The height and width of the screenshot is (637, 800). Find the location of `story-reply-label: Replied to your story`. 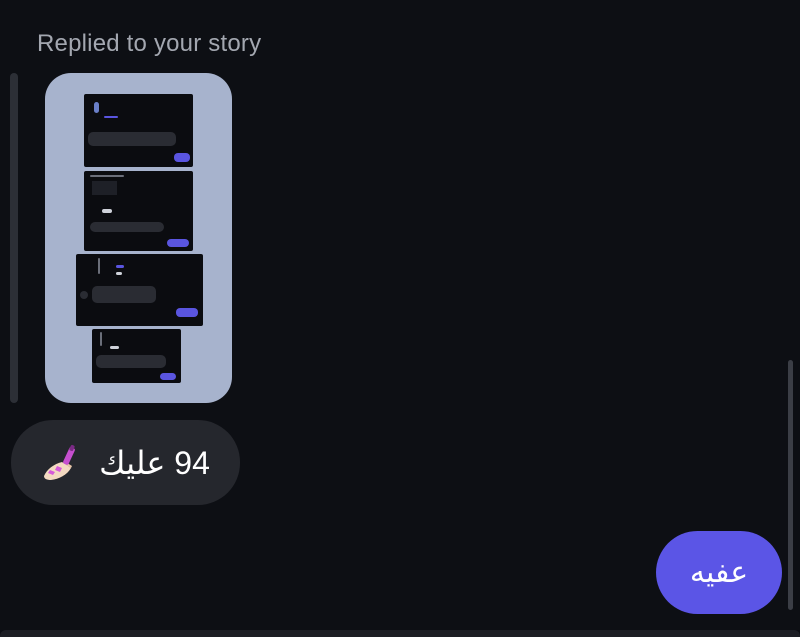

story-reply-label: Replied to your story is located at coordinates (149, 43).